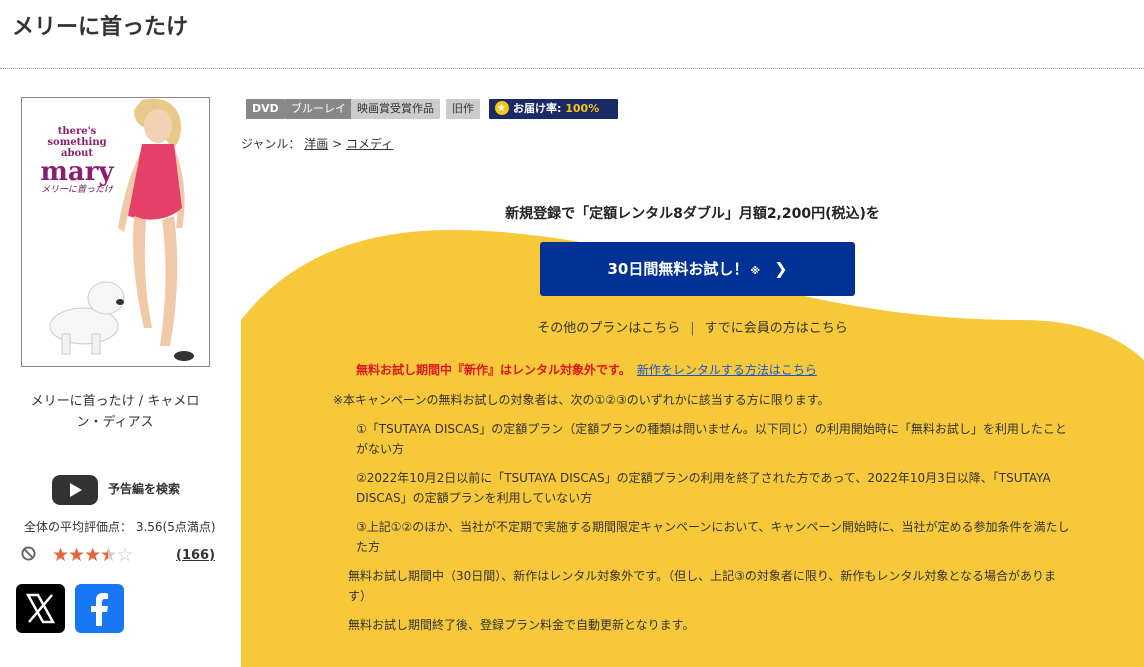  What do you see at coordinates (537, 108) in the screenshot?
I see `delivery-rate-label: お届け率:` at bounding box center [537, 108].